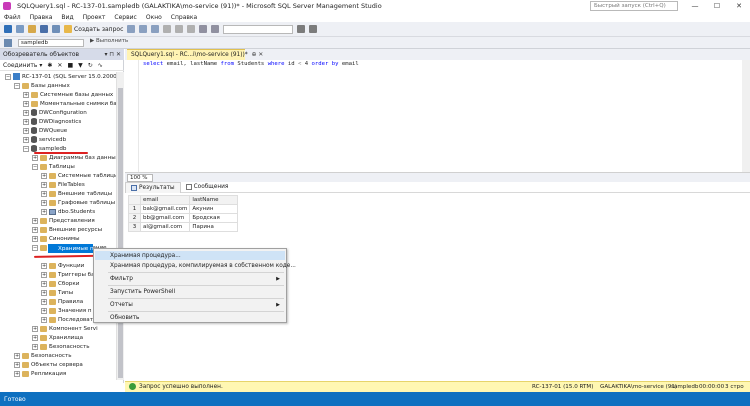 Image resolution: width=750 pixels, height=406 pixels. Describe the element at coordinates (67, 319) in the screenshot. I see `tree-node: + Последоват` at that location.